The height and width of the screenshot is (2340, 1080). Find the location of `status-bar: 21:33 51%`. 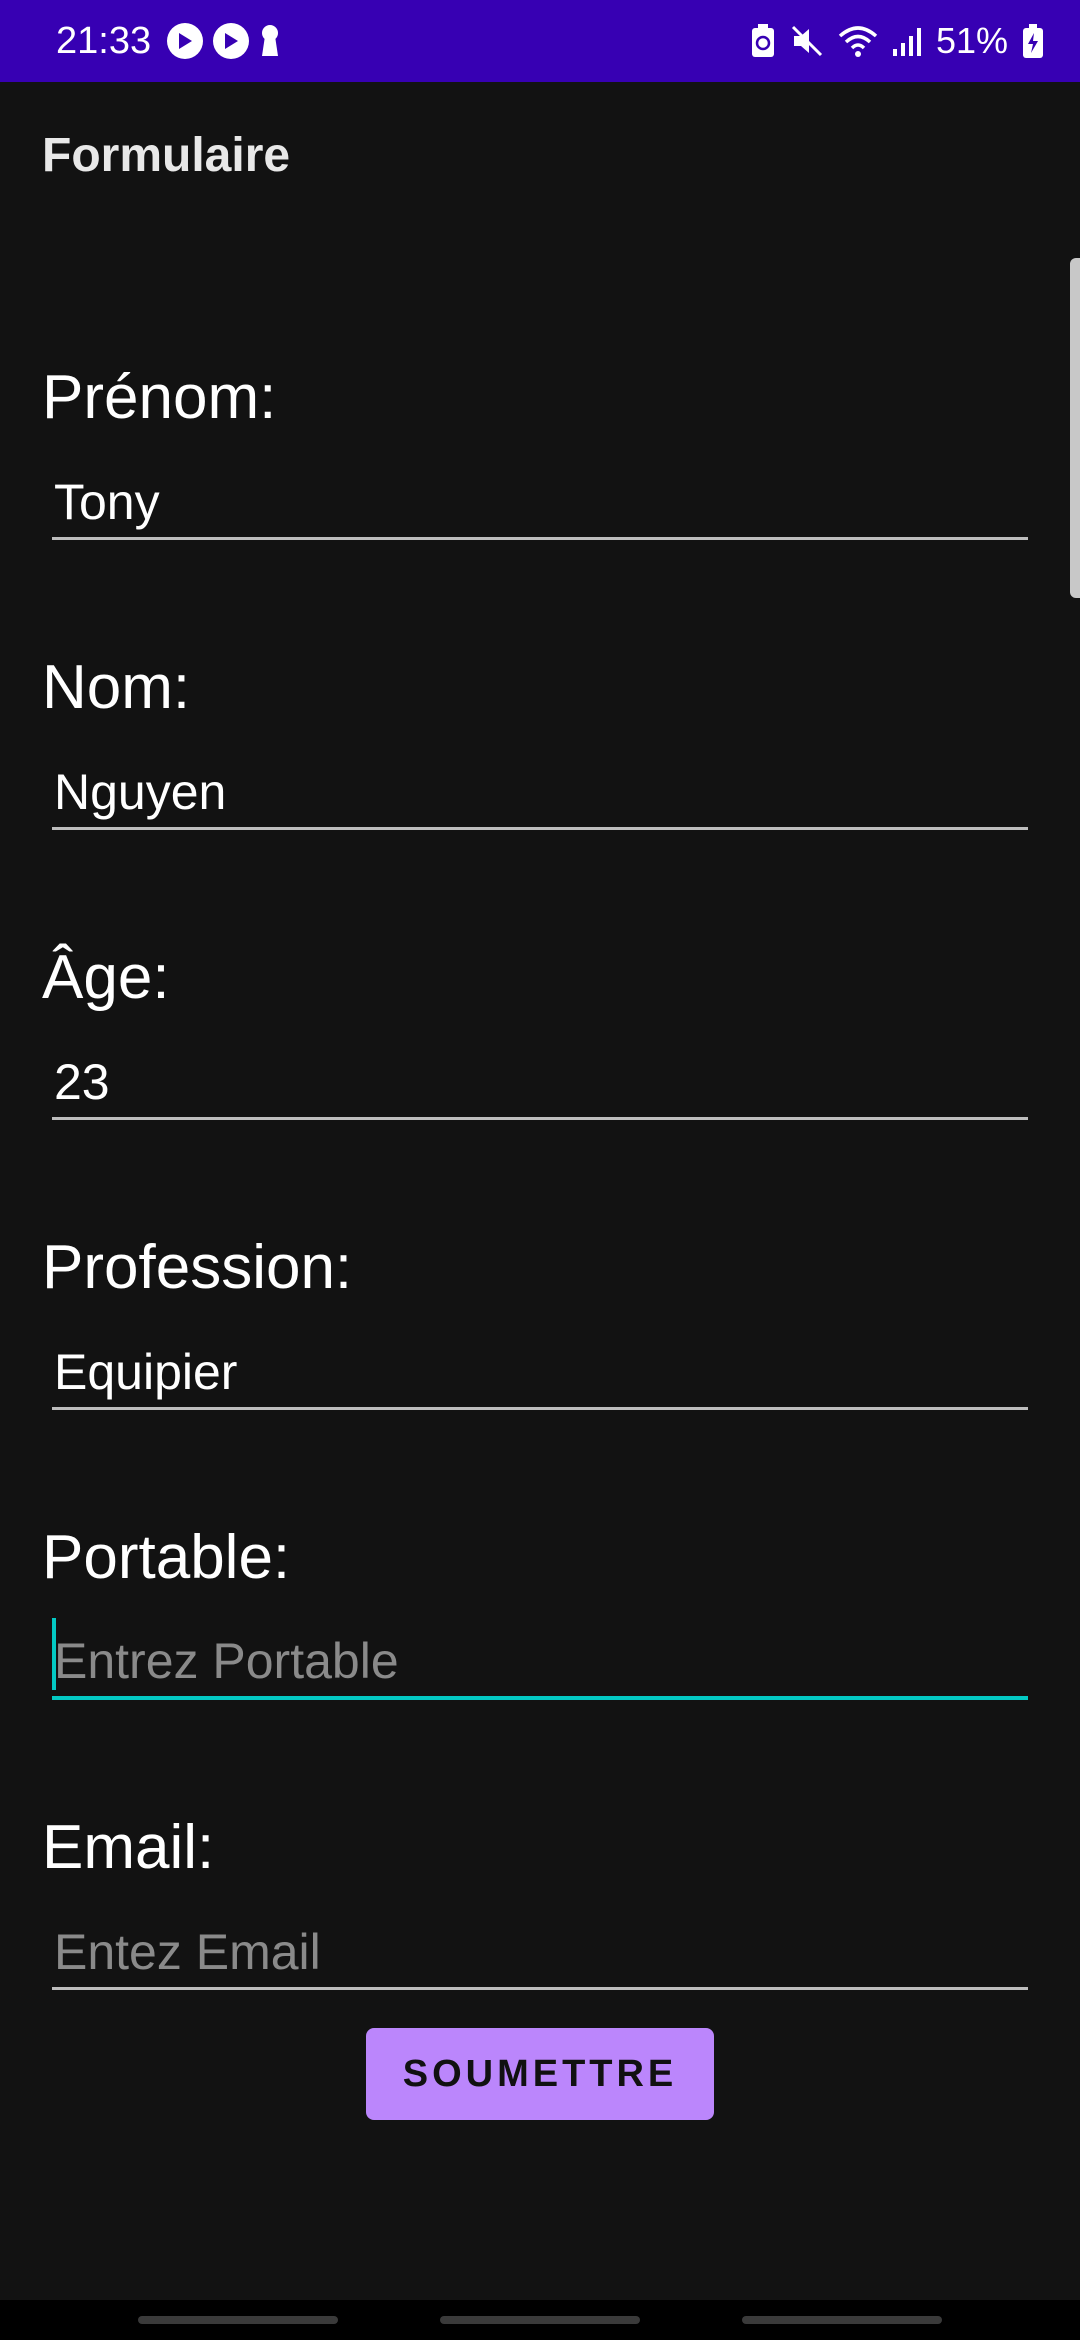

status-bar: 21:33 51% is located at coordinates (540, 41).